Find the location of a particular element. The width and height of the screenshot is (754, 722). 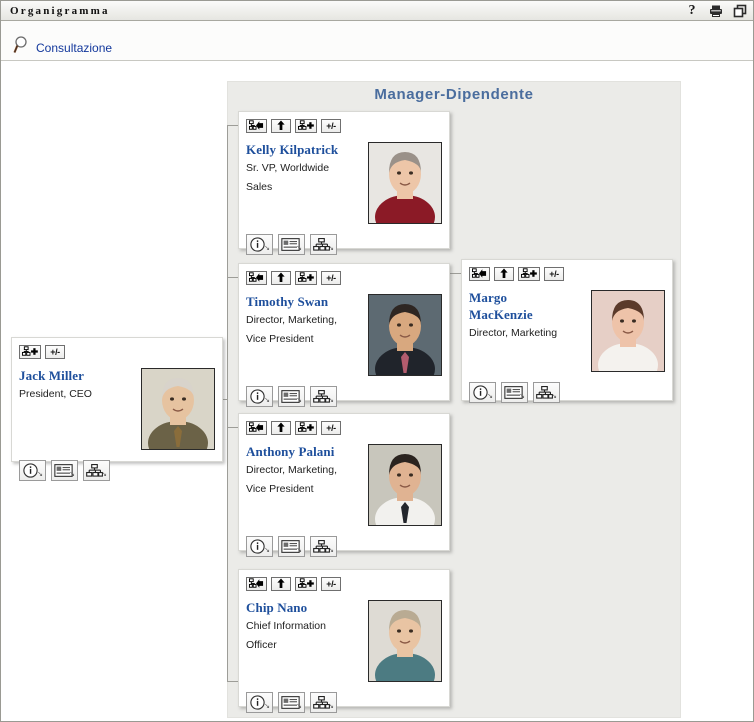

node-name: Timothy Swan is located at coordinates (305, 301).